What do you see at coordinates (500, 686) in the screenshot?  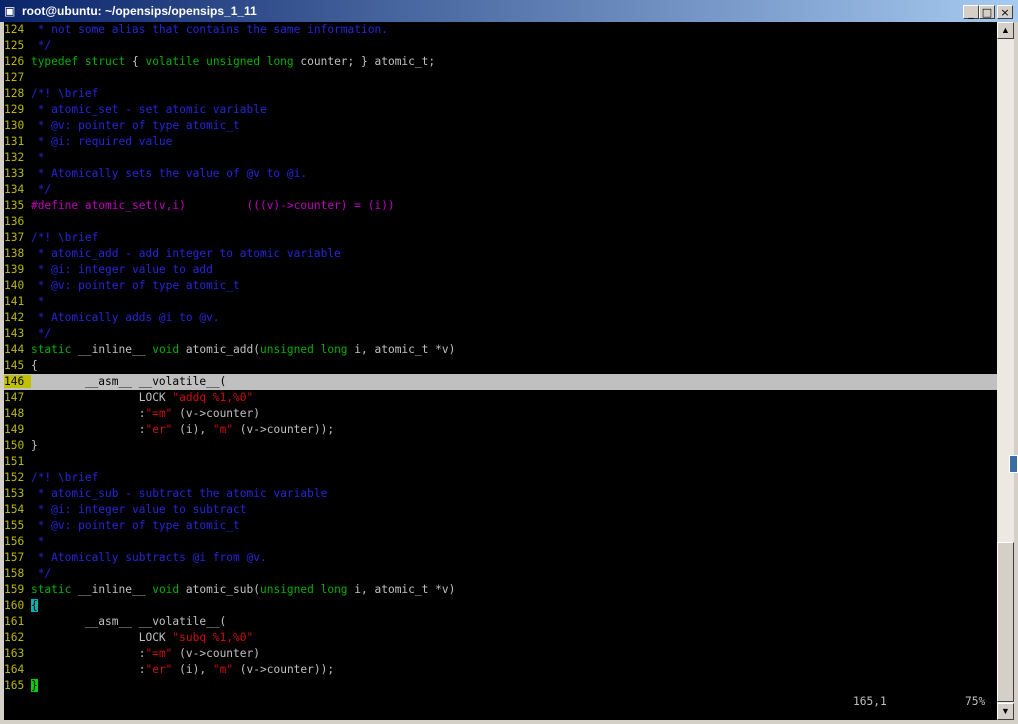 I see `code-line: 165 }` at bounding box center [500, 686].